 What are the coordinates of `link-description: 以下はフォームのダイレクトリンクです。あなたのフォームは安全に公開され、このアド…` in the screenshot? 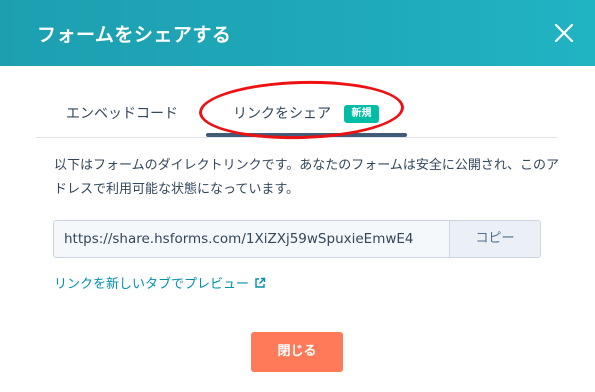 It's located at (307, 177).